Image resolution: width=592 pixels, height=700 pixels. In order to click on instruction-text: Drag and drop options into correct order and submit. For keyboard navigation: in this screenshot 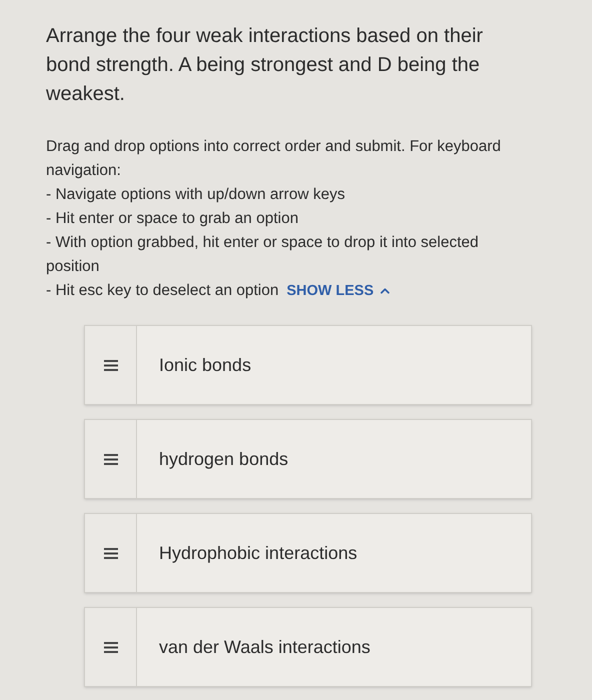, I will do `click(274, 159)`.